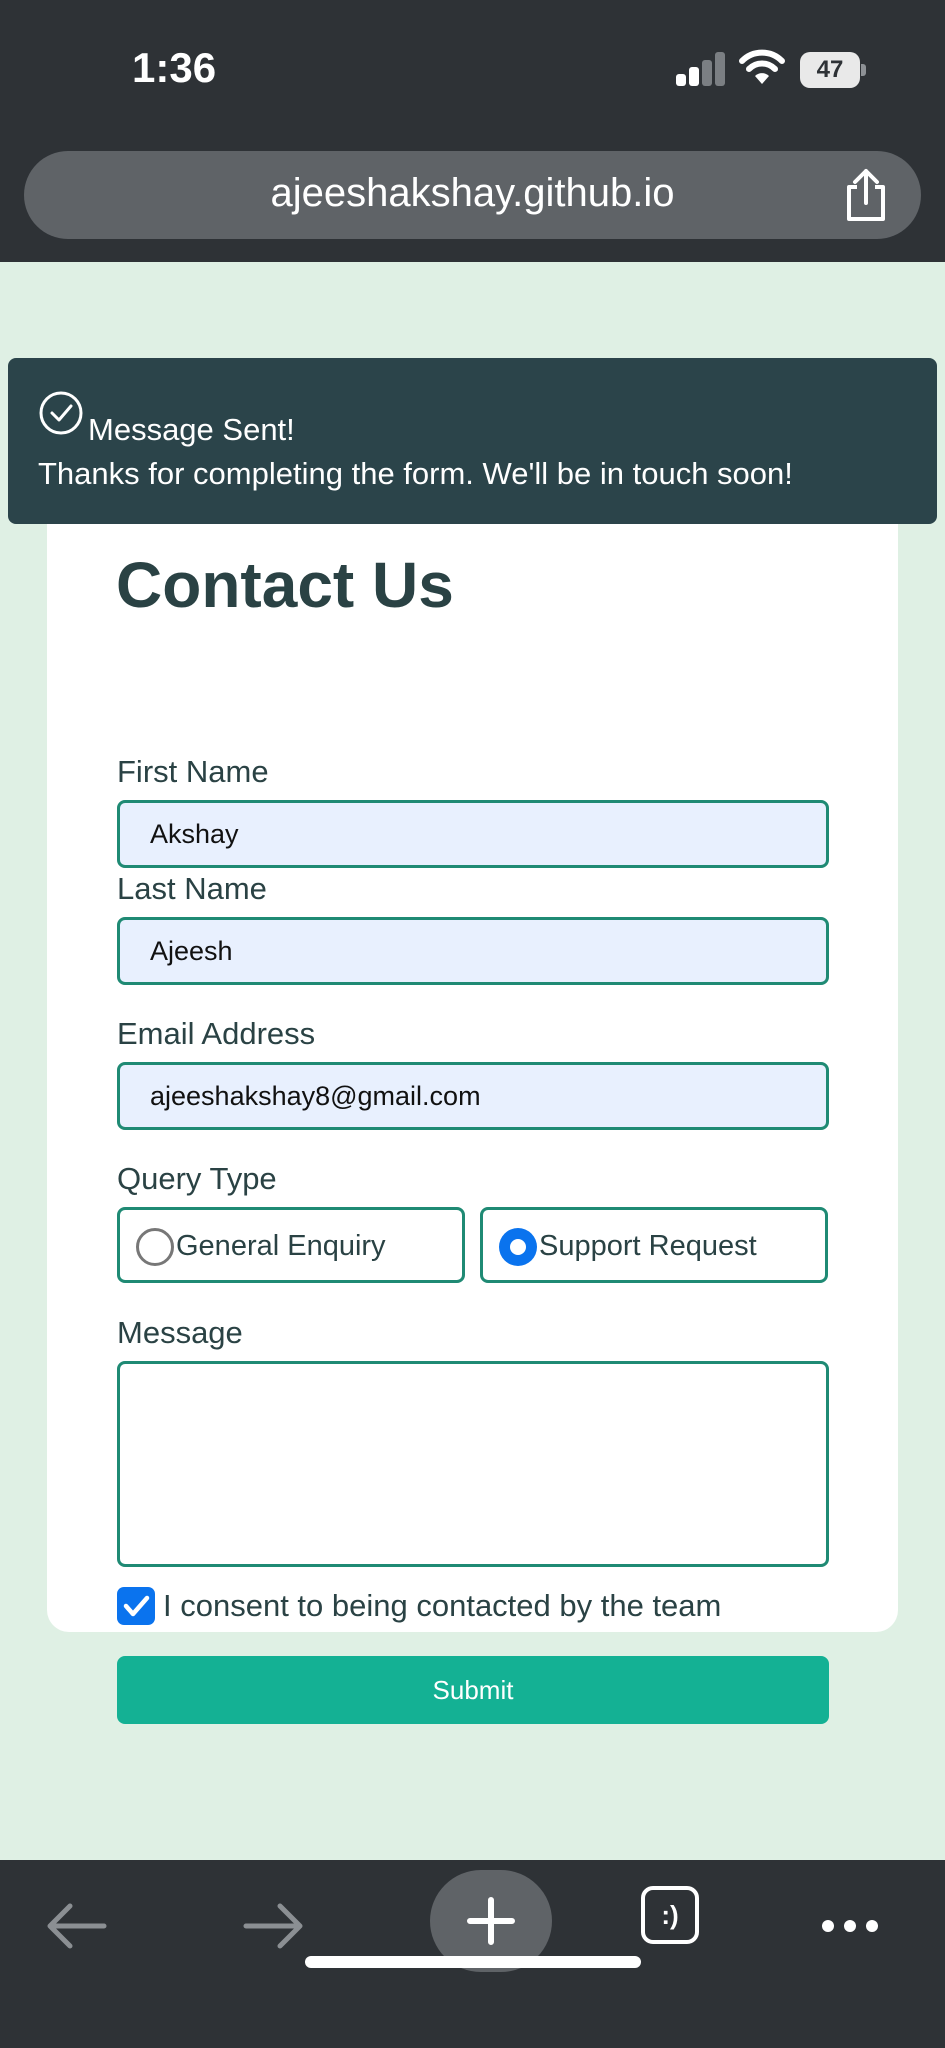  What do you see at coordinates (670, 1915) in the screenshot?
I see `tabs-button: :)` at bounding box center [670, 1915].